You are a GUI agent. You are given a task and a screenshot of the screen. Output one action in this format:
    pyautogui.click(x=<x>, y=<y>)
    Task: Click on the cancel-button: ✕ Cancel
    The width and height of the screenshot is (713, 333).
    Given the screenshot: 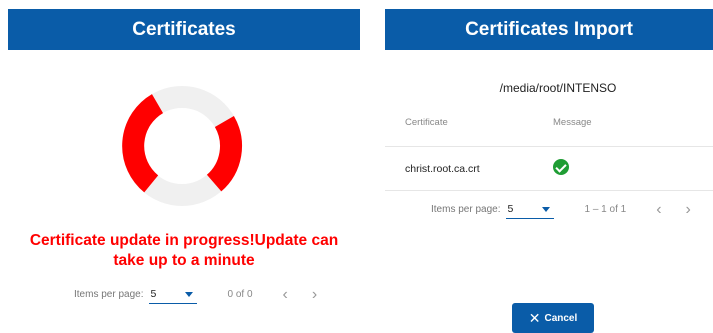 What is the action you would take?
    pyautogui.click(x=553, y=318)
    